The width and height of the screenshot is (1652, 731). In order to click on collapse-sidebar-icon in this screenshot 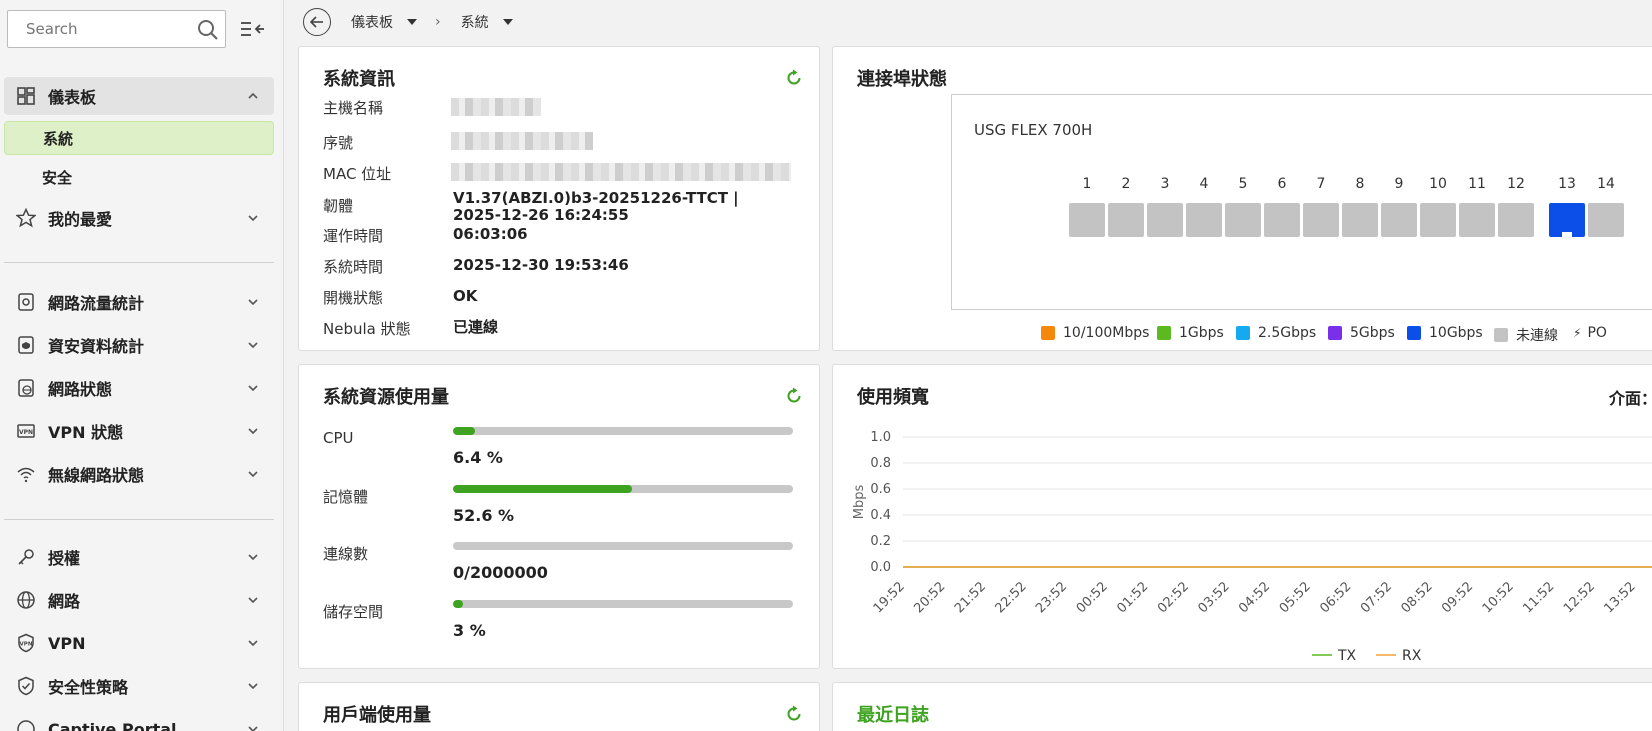, I will do `click(252, 29)`.